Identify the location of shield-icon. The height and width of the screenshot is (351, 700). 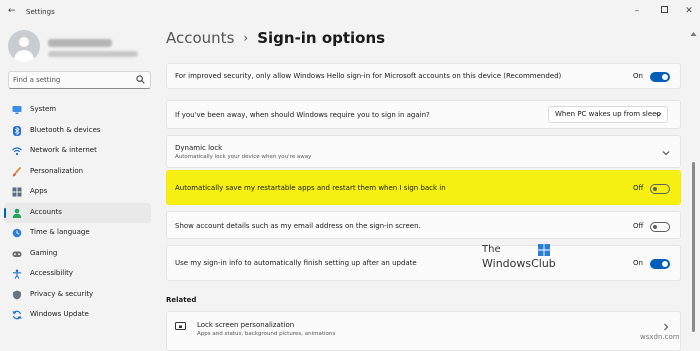
(17, 294).